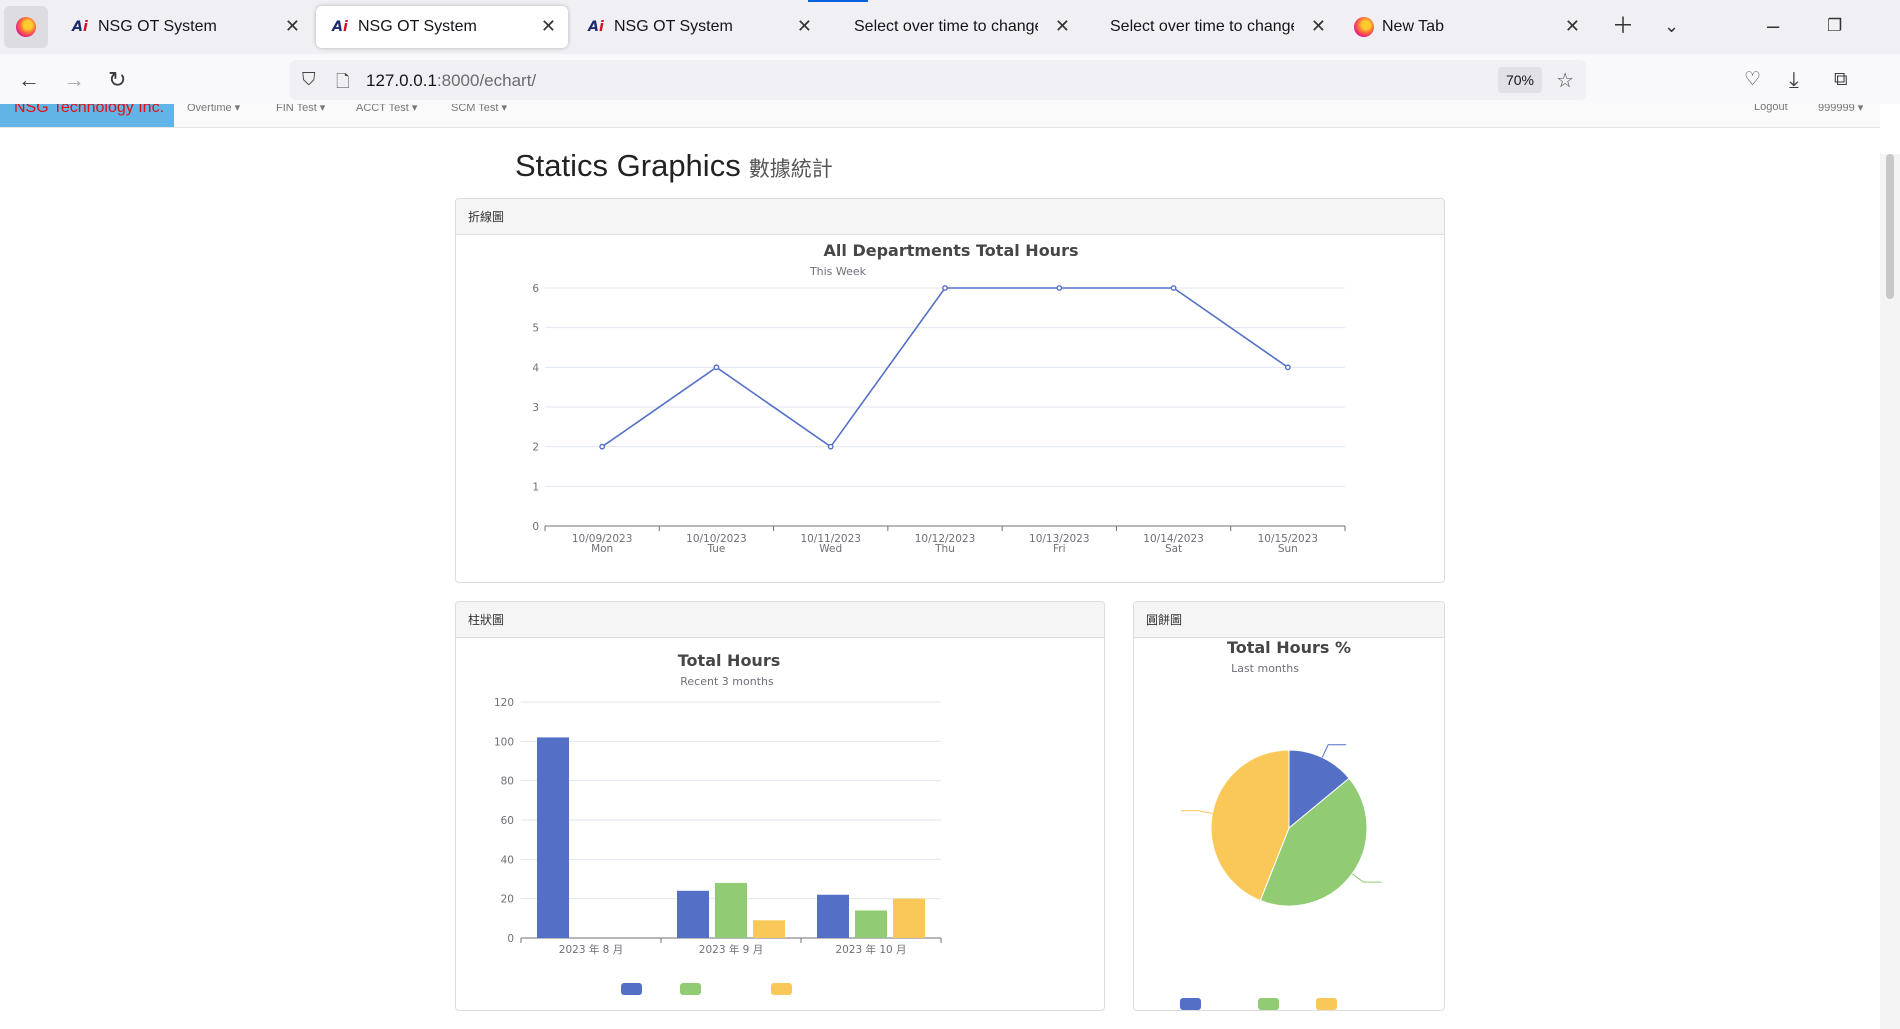 This screenshot has height=1029, width=1900. I want to click on url-host: 127.0.0.1, so click(401, 80).